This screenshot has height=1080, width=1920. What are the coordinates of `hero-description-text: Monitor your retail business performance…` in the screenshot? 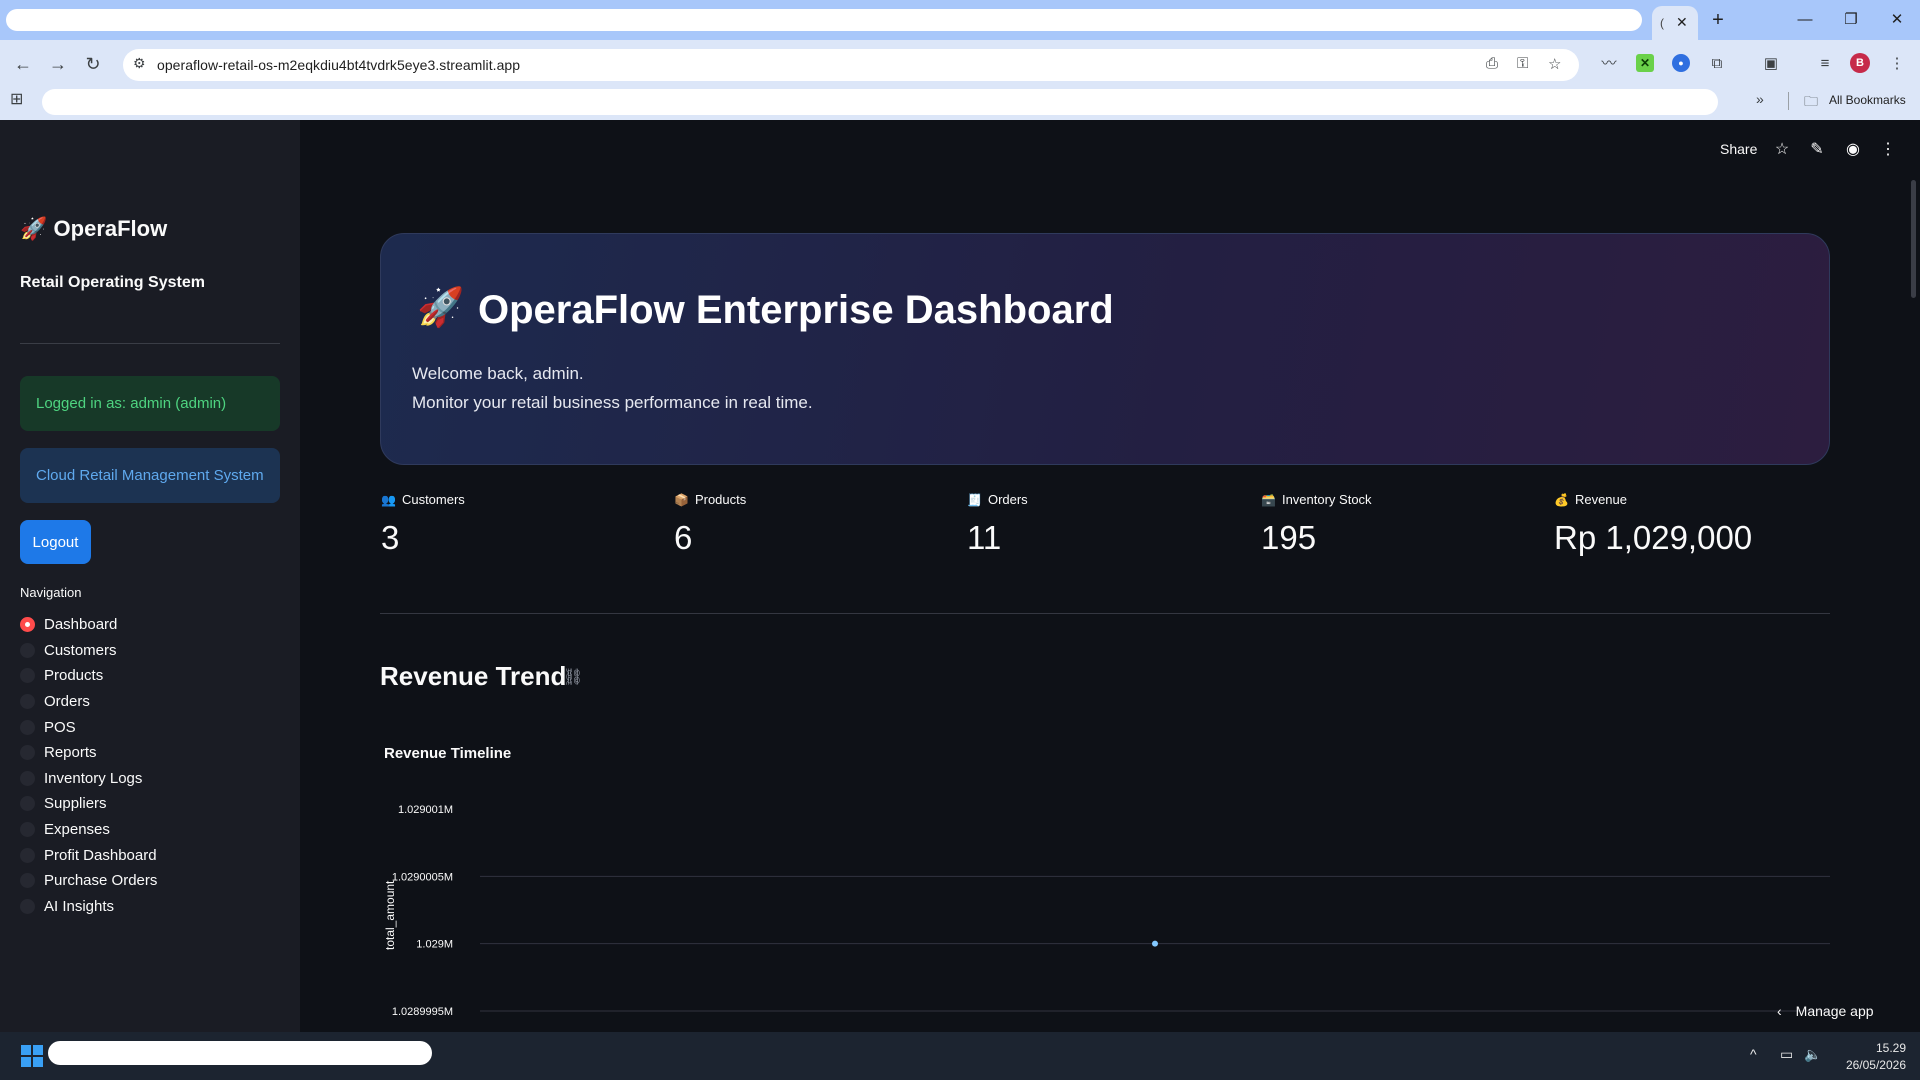 It's located at (612, 402).